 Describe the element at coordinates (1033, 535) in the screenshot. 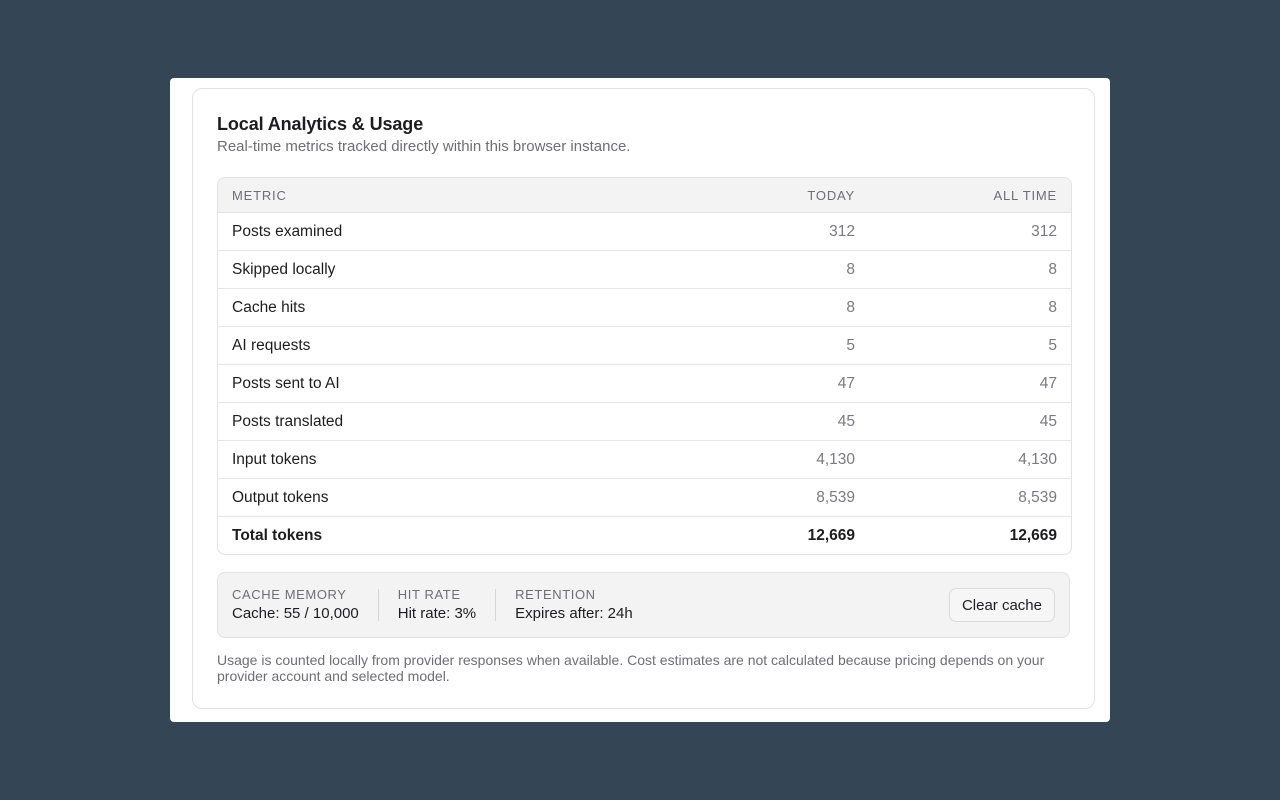

I see `total-all-time-value: 12,669` at that location.